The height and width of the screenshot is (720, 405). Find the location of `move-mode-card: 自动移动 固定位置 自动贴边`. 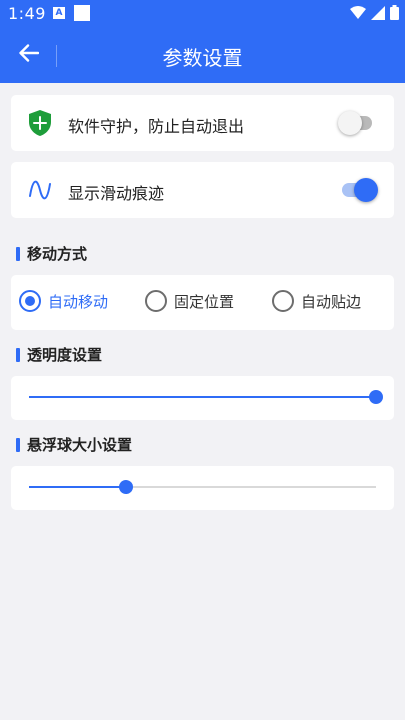

move-mode-card: 自动移动 固定位置 自动贴边 is located at coordinates (202, 302).